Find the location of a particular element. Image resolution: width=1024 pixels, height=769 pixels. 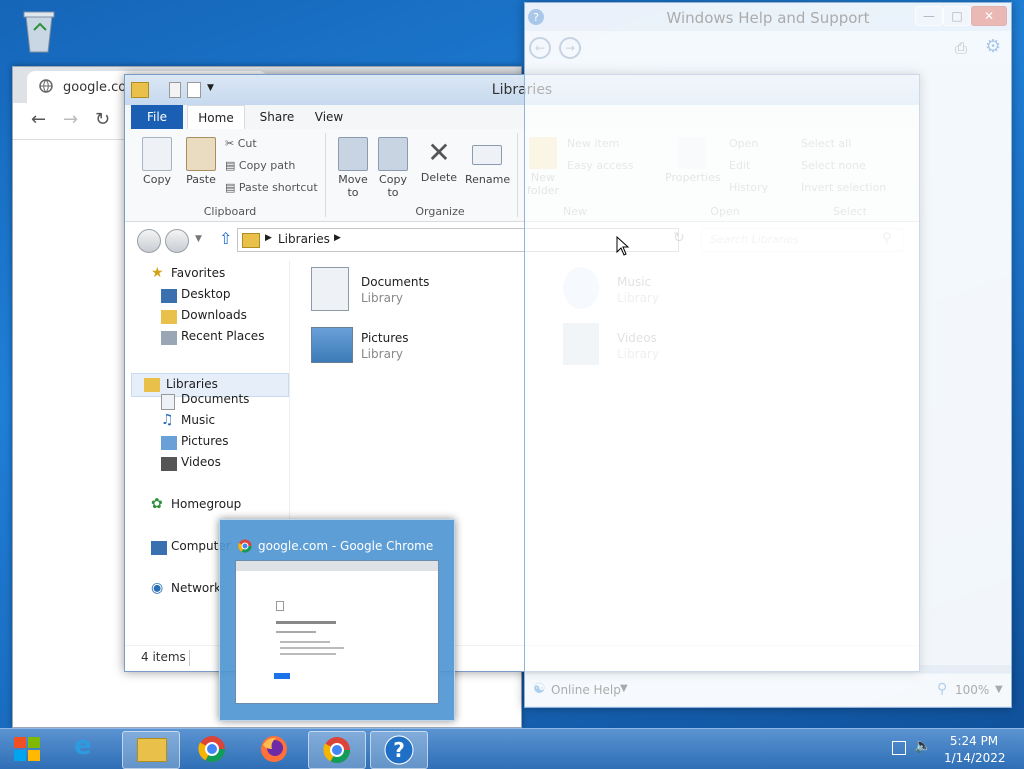

volume-icon: 🔈 is located at coordinates (922, 746).